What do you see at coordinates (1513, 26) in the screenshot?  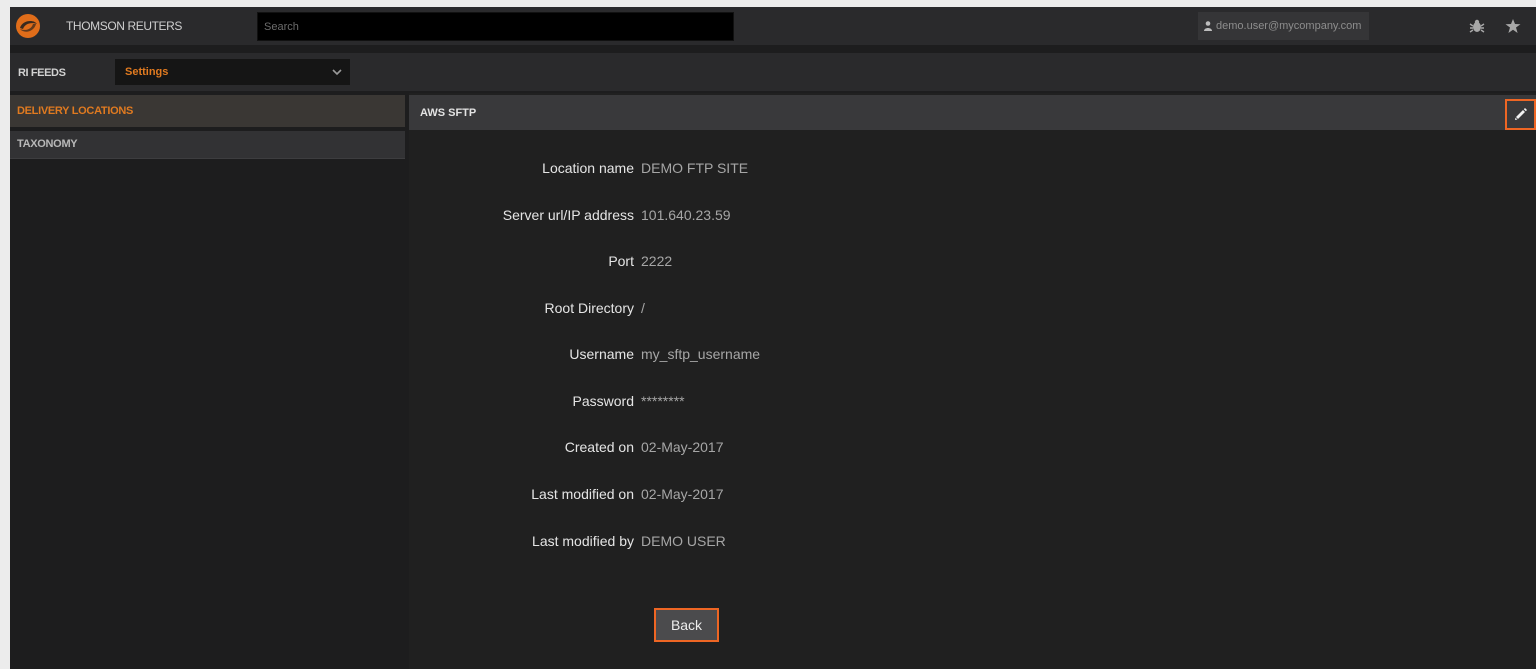 I see `star-icon` at bounding box center [1513, 26].